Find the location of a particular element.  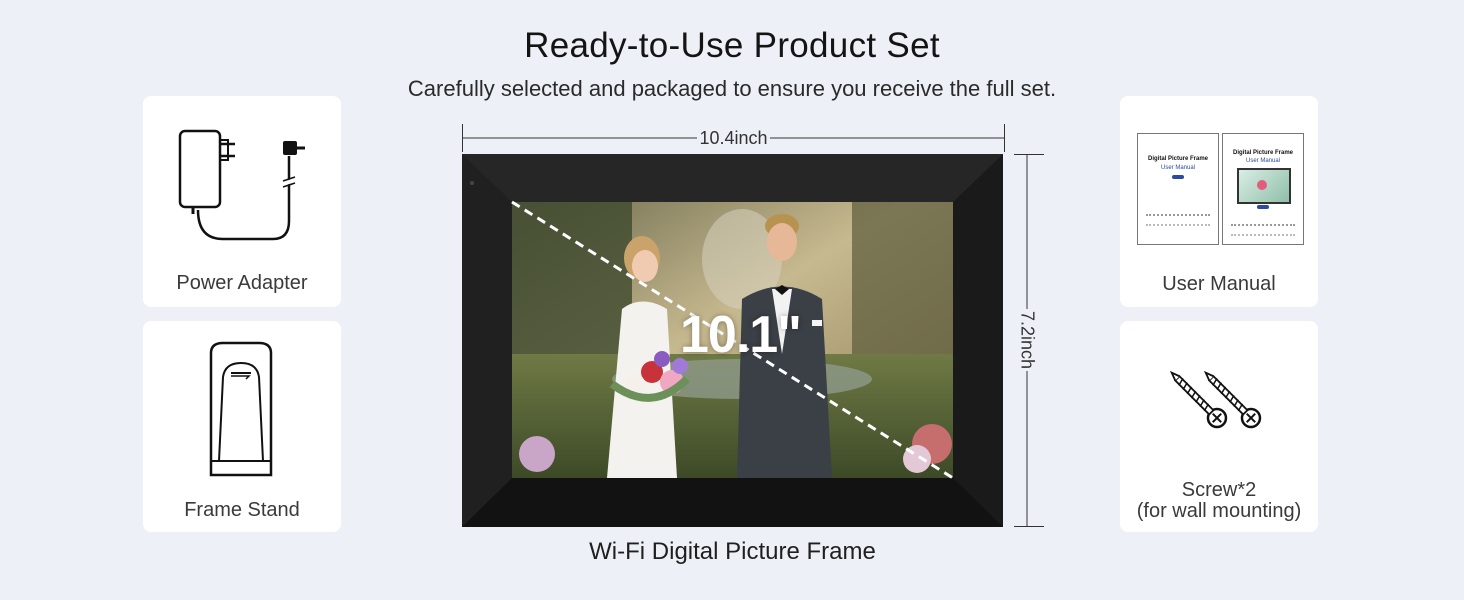

manual-left-title: Digital Picture Frame is located at coordinates (1178, 159).